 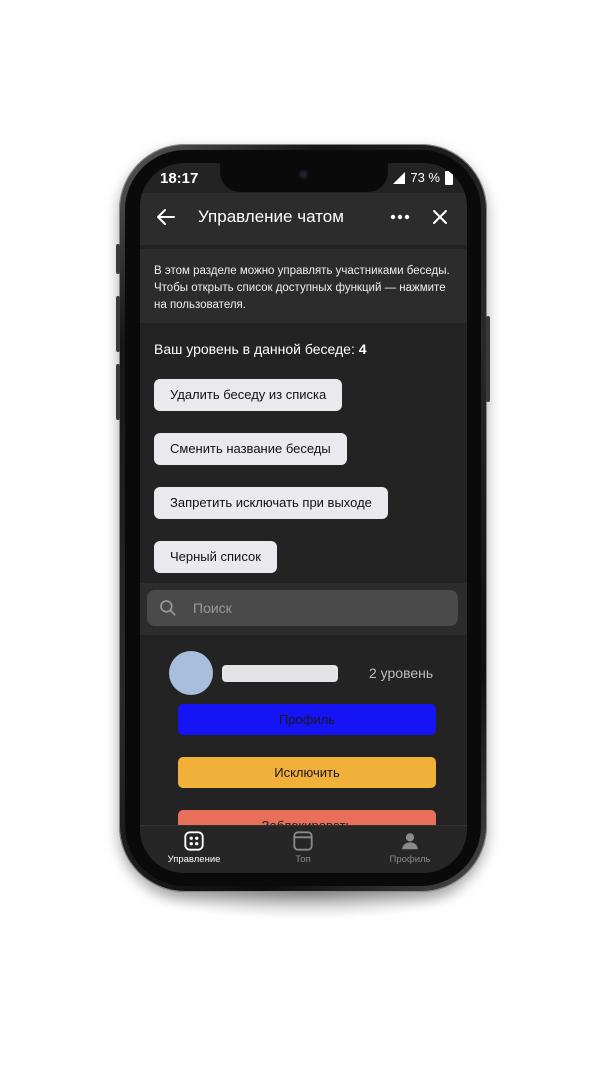 I want to click on notch, so click(x=304, y=177).